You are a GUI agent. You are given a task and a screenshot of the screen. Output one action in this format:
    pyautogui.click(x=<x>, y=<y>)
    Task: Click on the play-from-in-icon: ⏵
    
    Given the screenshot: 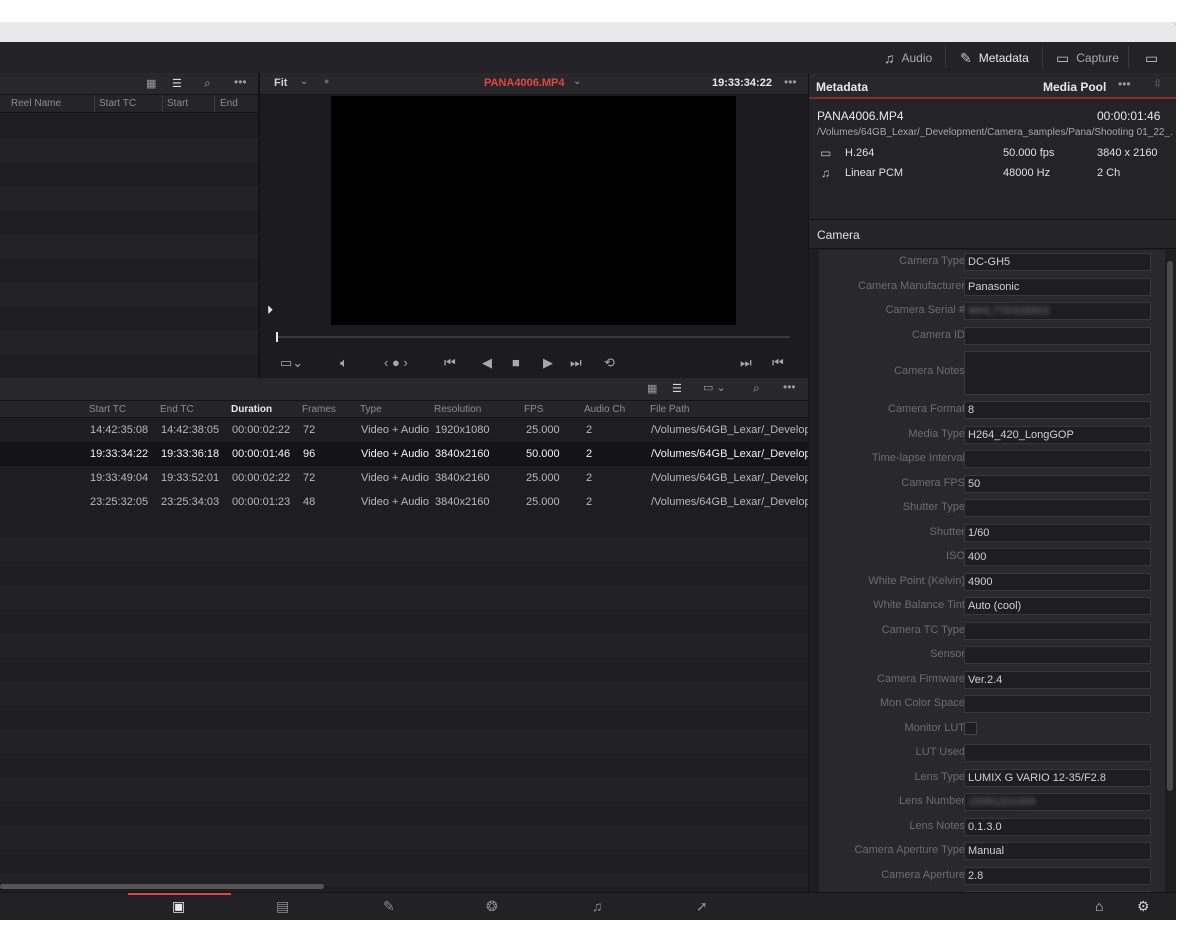 What is the action you would take?
    pyautogui.click(x=270, y=310)
    